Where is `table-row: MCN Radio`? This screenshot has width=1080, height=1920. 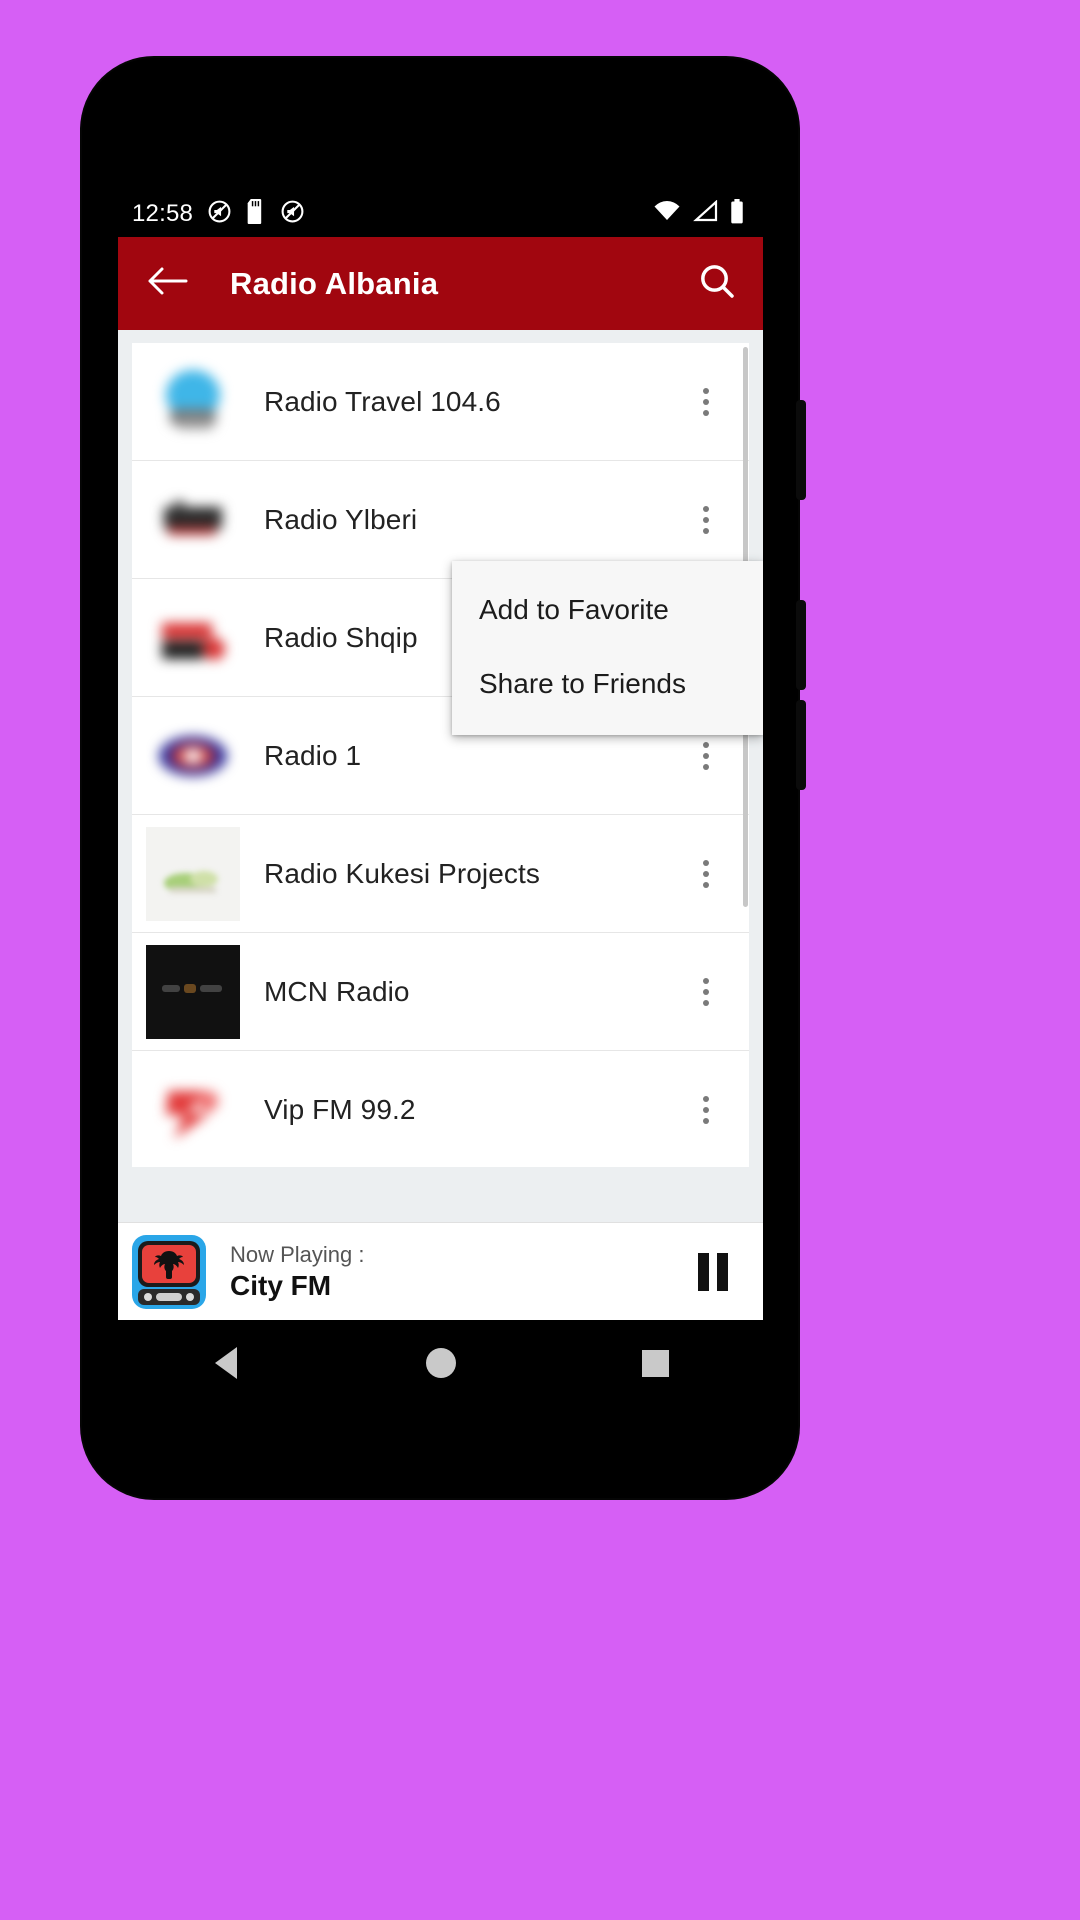 table-row: MCN Radio is located at coordinates (440, 992).